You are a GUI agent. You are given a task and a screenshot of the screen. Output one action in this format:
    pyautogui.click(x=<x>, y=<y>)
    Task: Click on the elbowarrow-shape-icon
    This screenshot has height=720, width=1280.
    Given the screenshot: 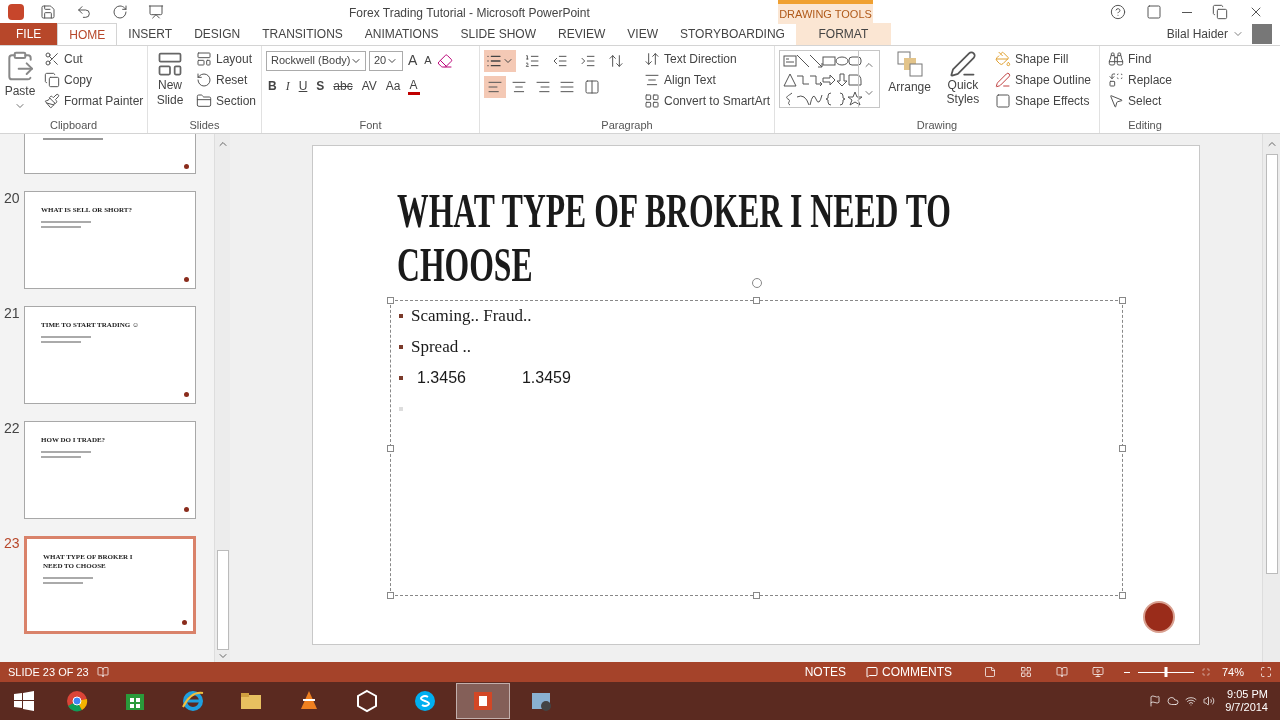 What is the action you would take?
    pyautogui.click(x=816, y=80)
    